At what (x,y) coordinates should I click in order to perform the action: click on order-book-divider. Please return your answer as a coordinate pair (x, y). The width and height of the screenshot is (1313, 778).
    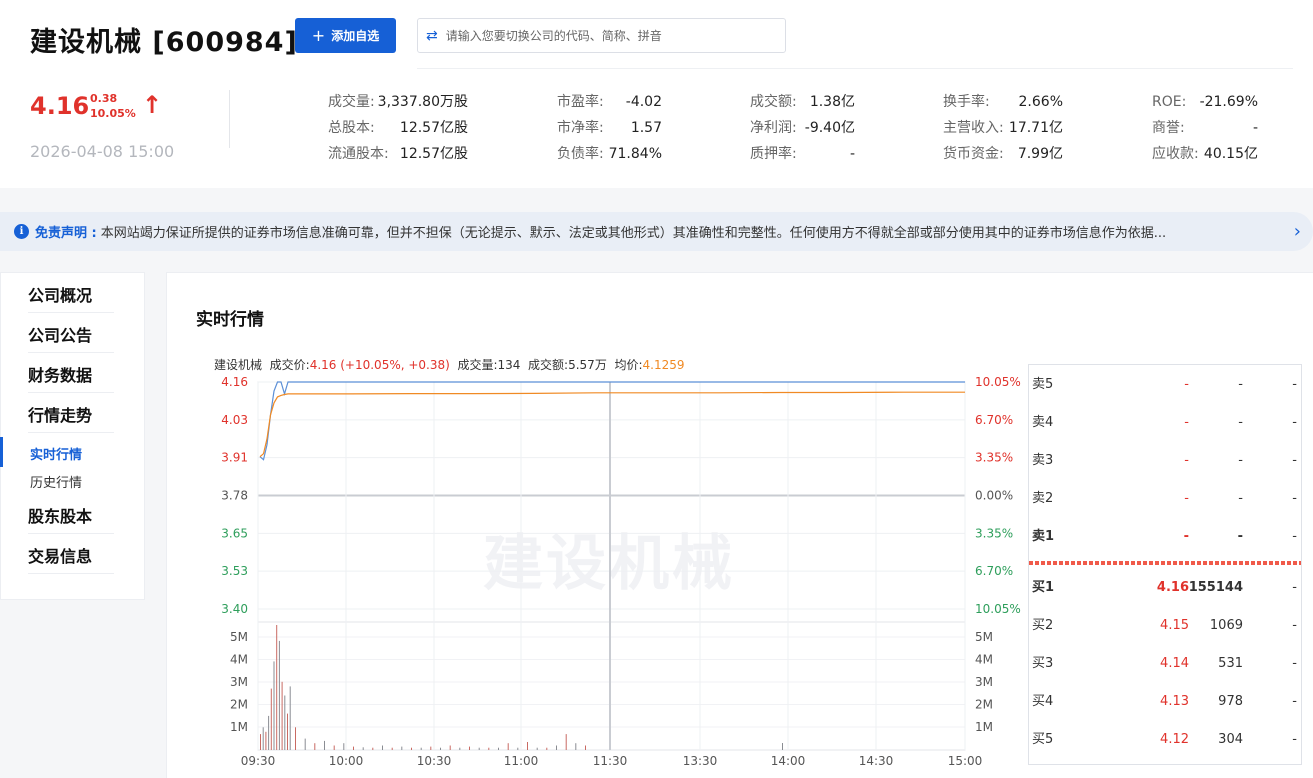
    Looking at the image, I should click on (1165, 563).